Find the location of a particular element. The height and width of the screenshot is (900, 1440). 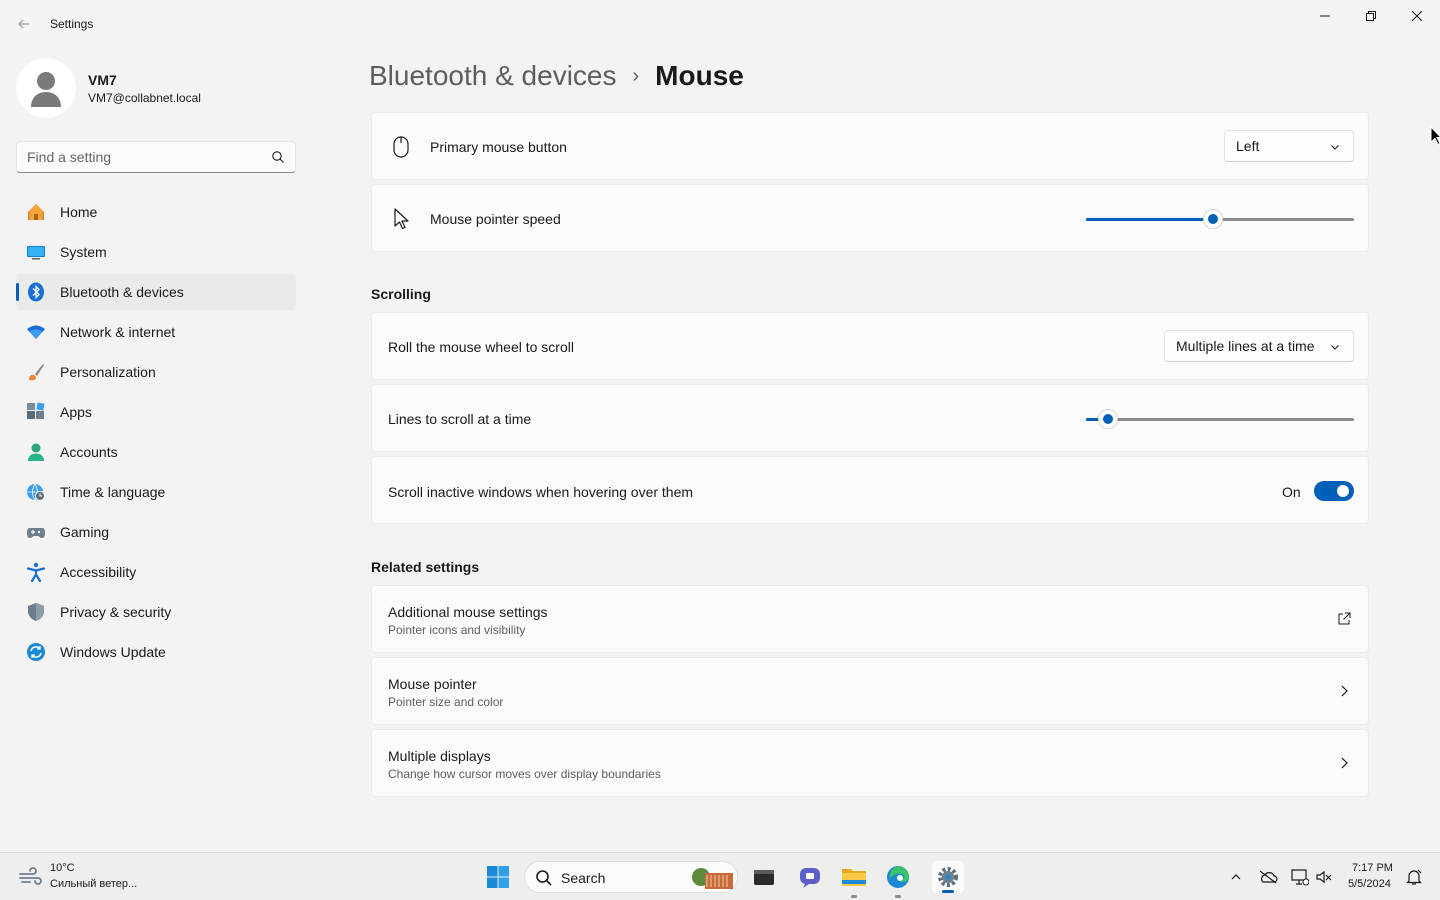

slider-fill is located at coordinates (1149, 219).